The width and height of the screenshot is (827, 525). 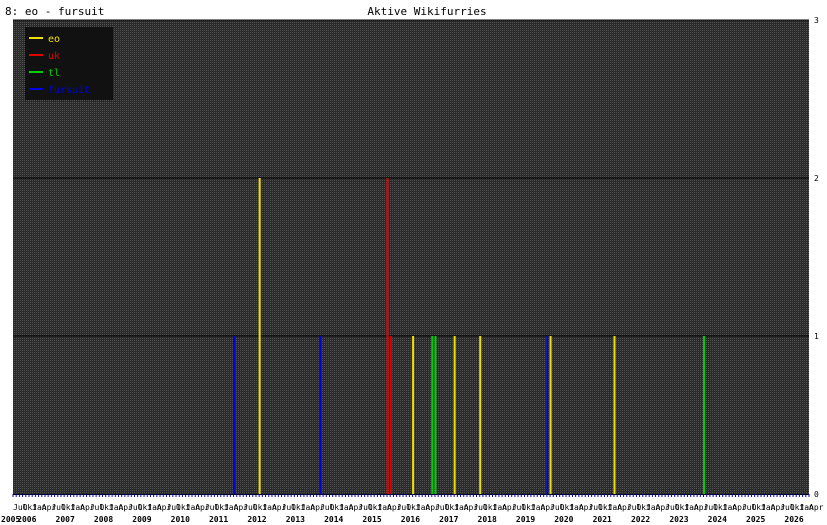 I want to click on x-year-label: 2008, so click(x=103, y=519).